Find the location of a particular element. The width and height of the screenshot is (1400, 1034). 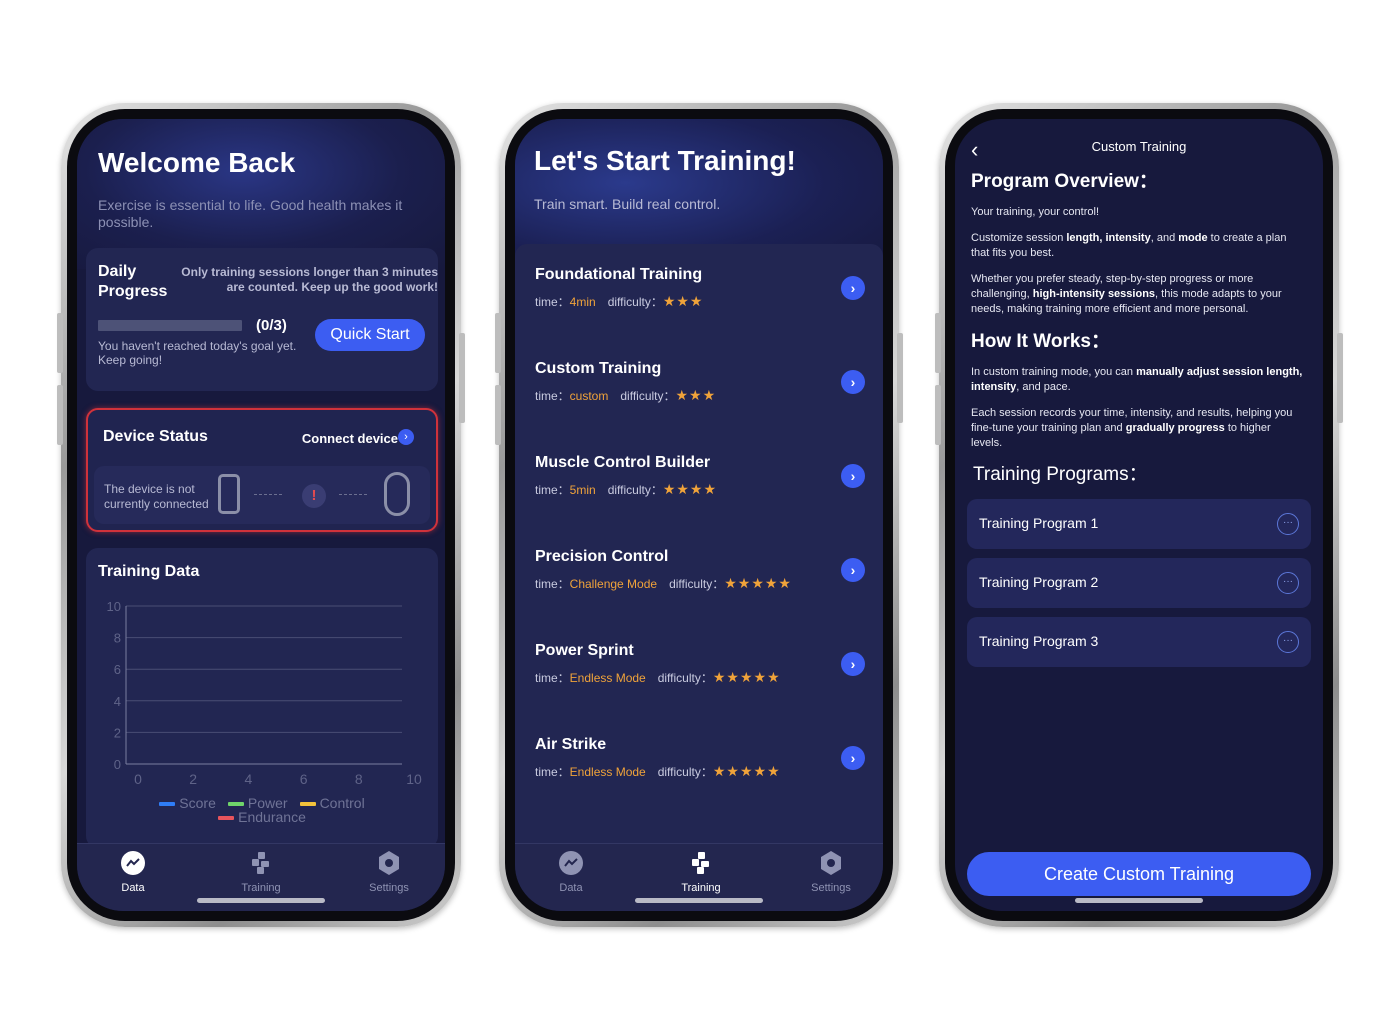

legend-item: Endurance is located at coordinates (262, 817).